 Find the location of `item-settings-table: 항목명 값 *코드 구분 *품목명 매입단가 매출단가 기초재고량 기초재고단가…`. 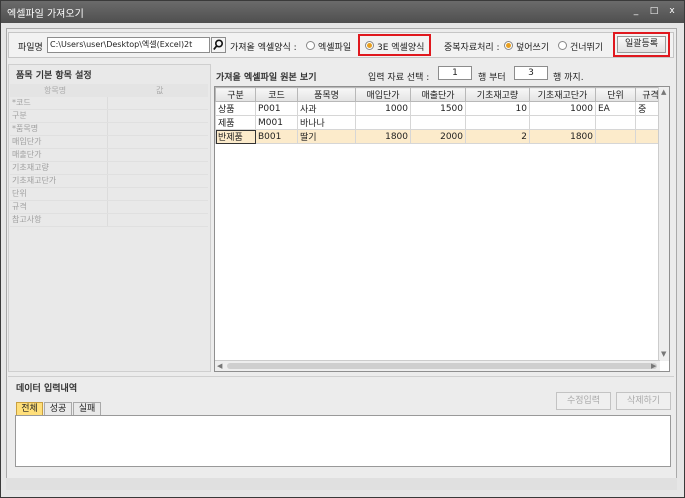

item-settings-table: 항목명 값 *코드 구분 *품목명 매입단가 매출단가 기초재고량 기초재고단가… is located at coordinates (109, 155).